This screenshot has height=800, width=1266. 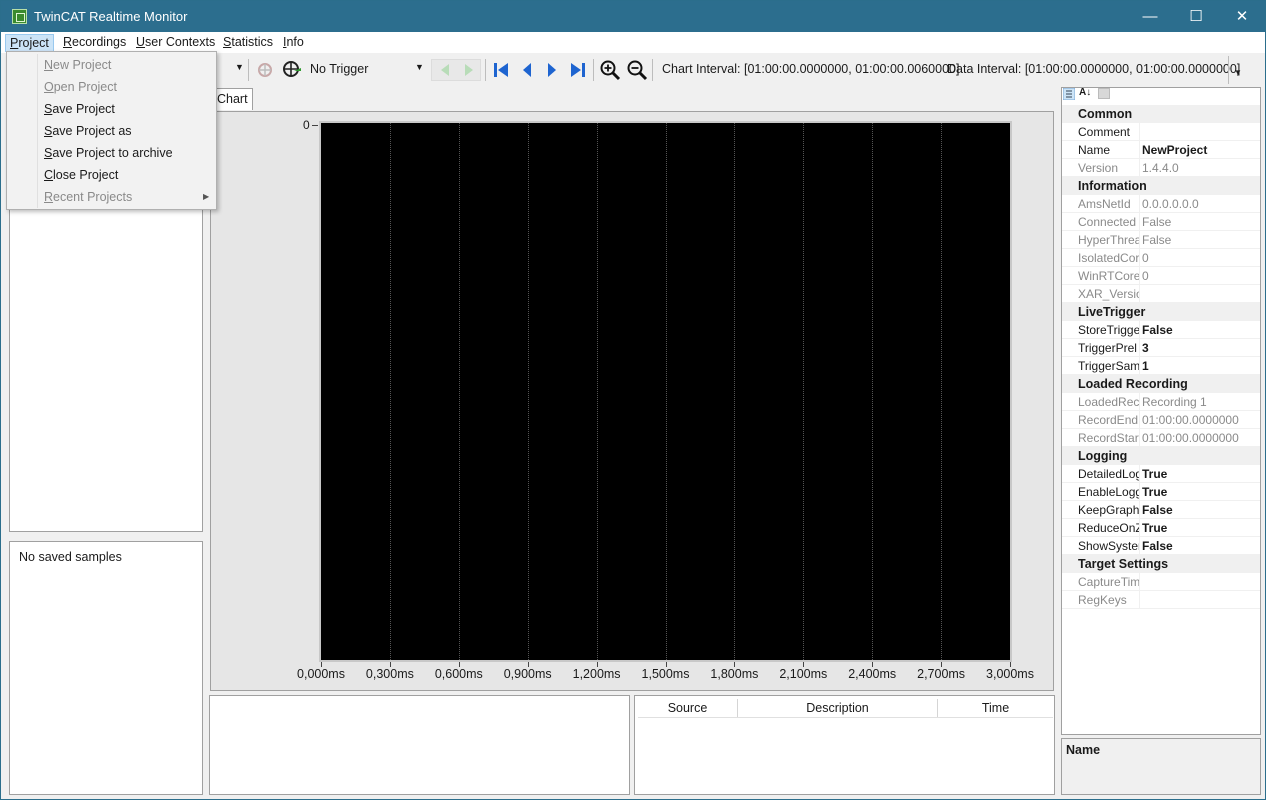 What do you see at coordinates (1238, 72) in the screenshot?
I see `toolbar-overflow-icon: ▼` at bounding box center [1238, 72].